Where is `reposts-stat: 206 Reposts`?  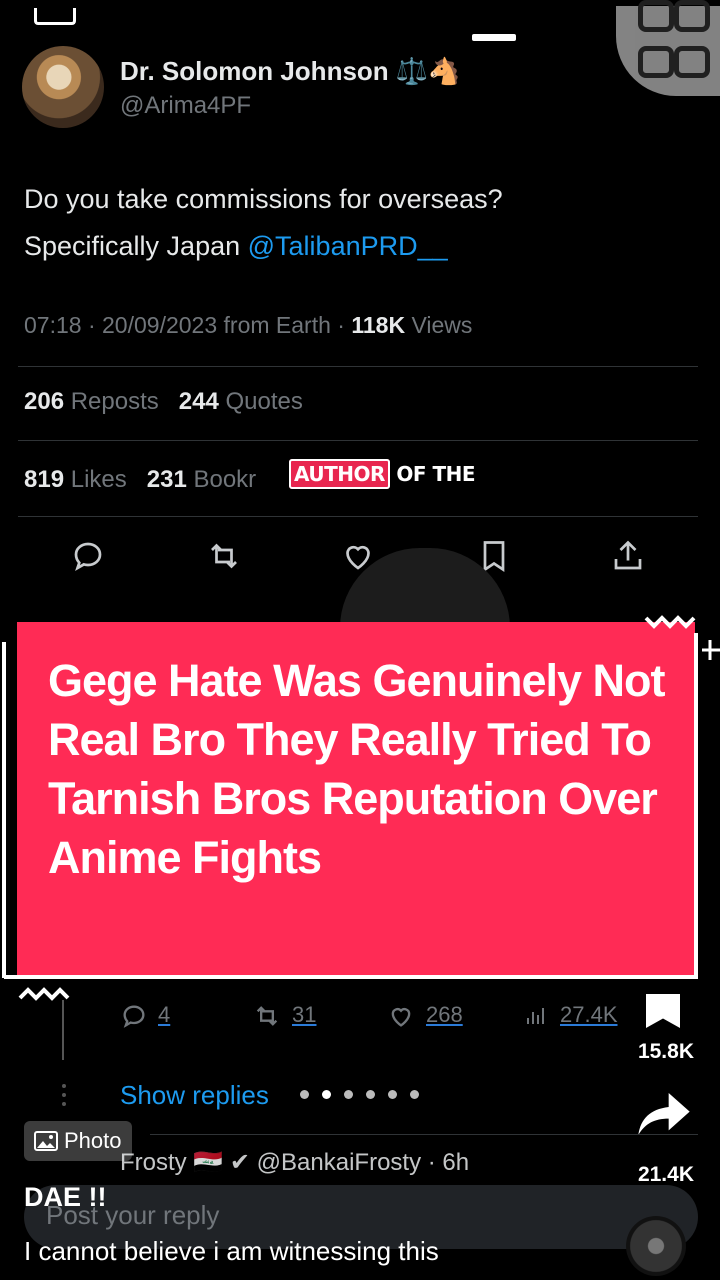 reposts-stat: 206 Reposts is located at coordinates (91, 401).